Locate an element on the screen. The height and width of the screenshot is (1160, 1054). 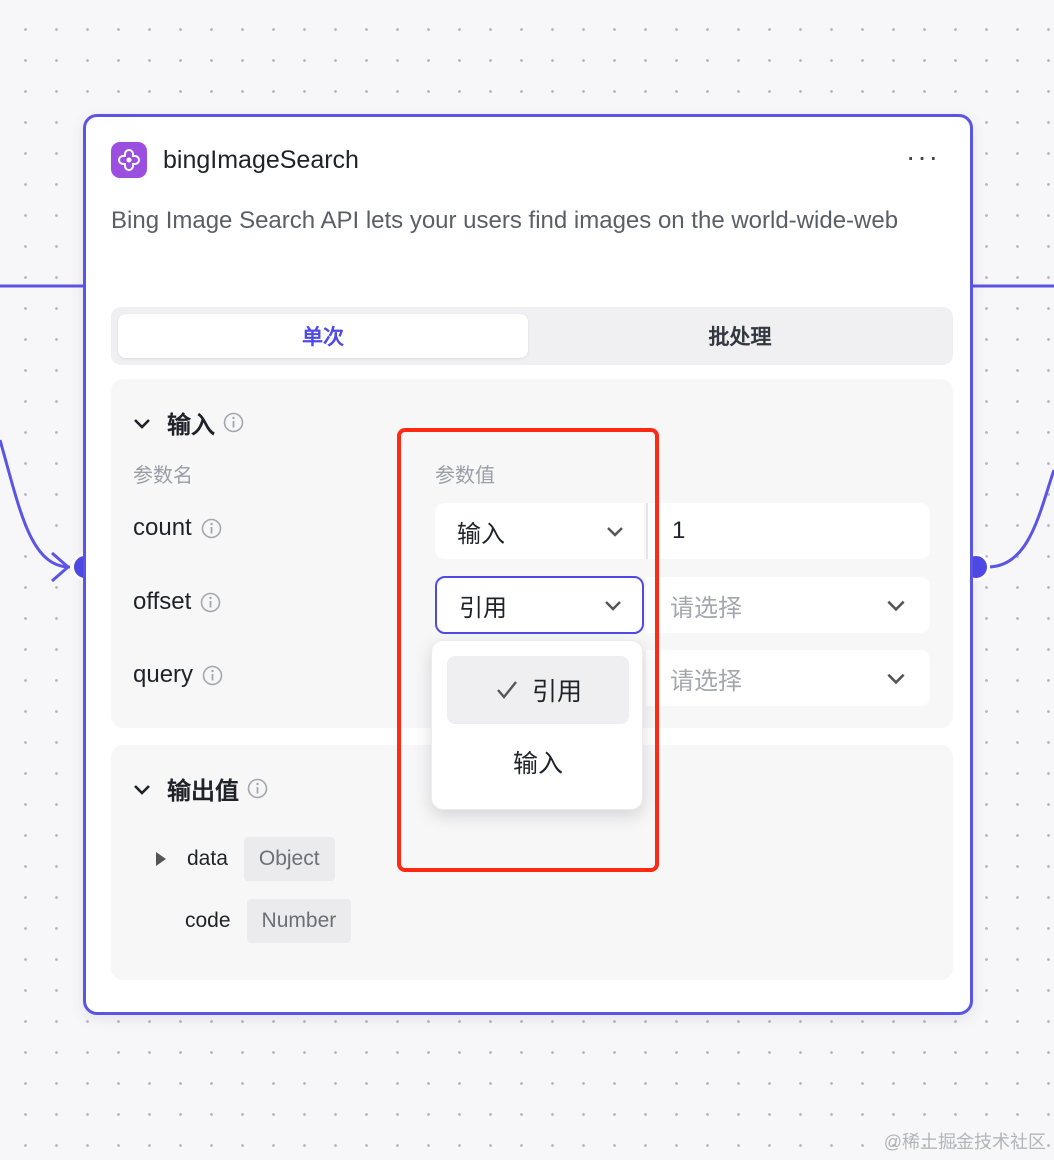
output-type-tag: Object is located at coordinates (289, 859).